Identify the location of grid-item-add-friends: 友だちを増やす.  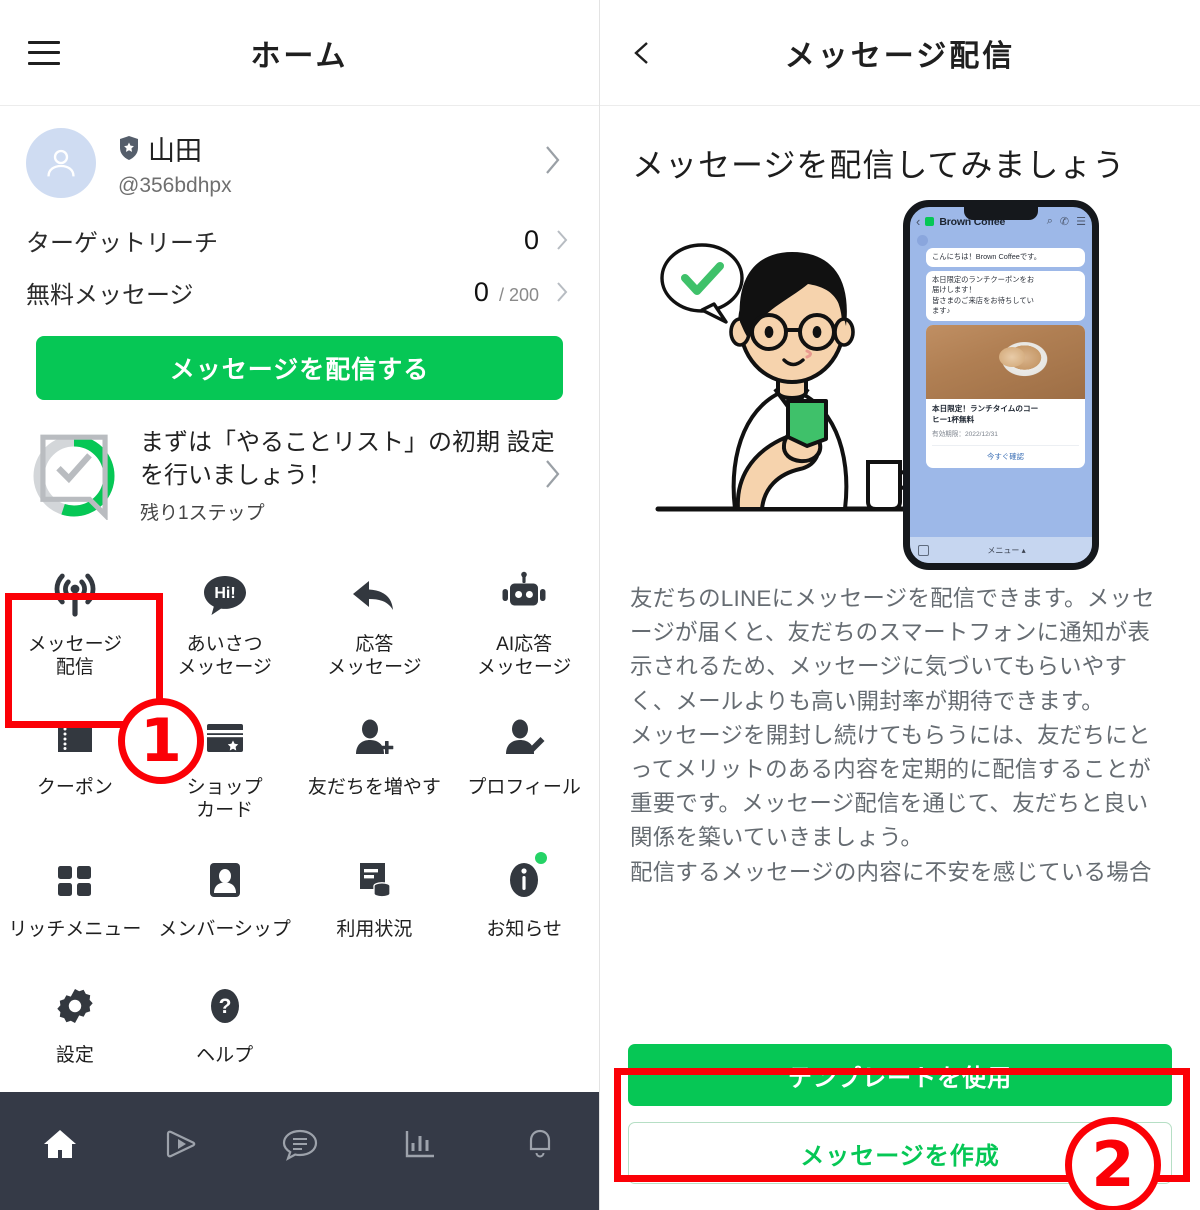
(375, 763).